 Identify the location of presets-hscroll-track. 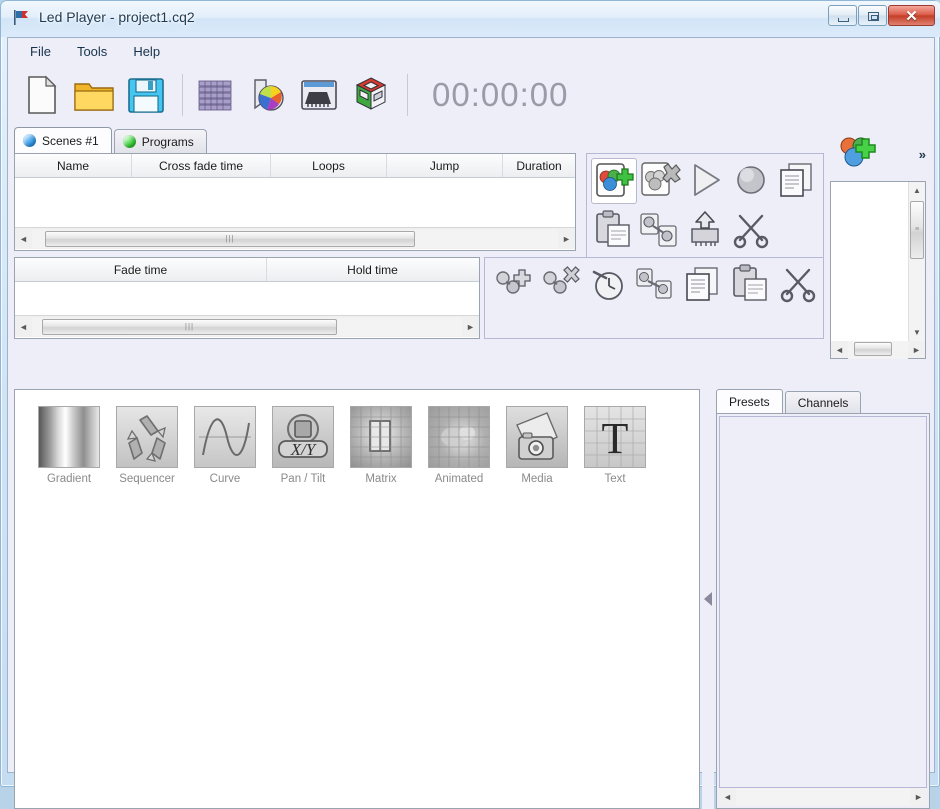
(823, 797).